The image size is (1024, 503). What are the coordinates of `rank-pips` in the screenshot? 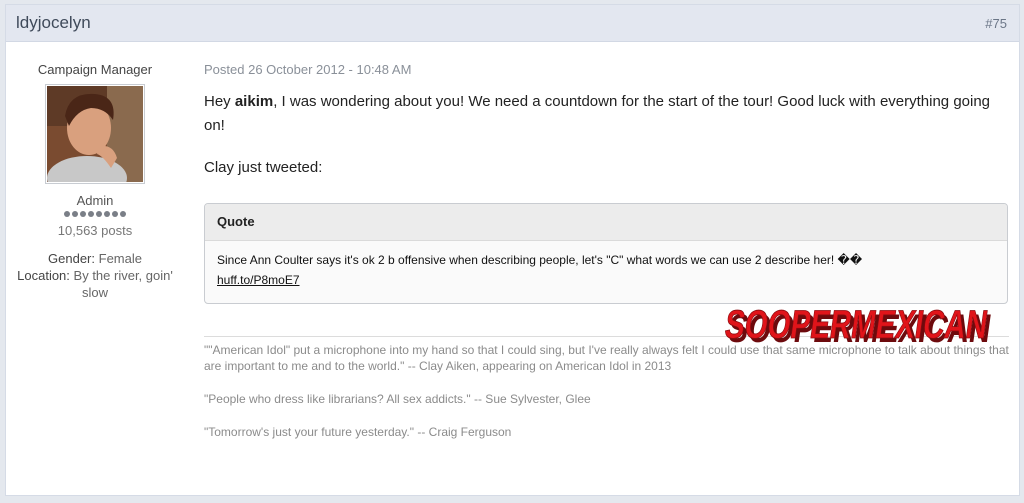 It's located at (95, 214).